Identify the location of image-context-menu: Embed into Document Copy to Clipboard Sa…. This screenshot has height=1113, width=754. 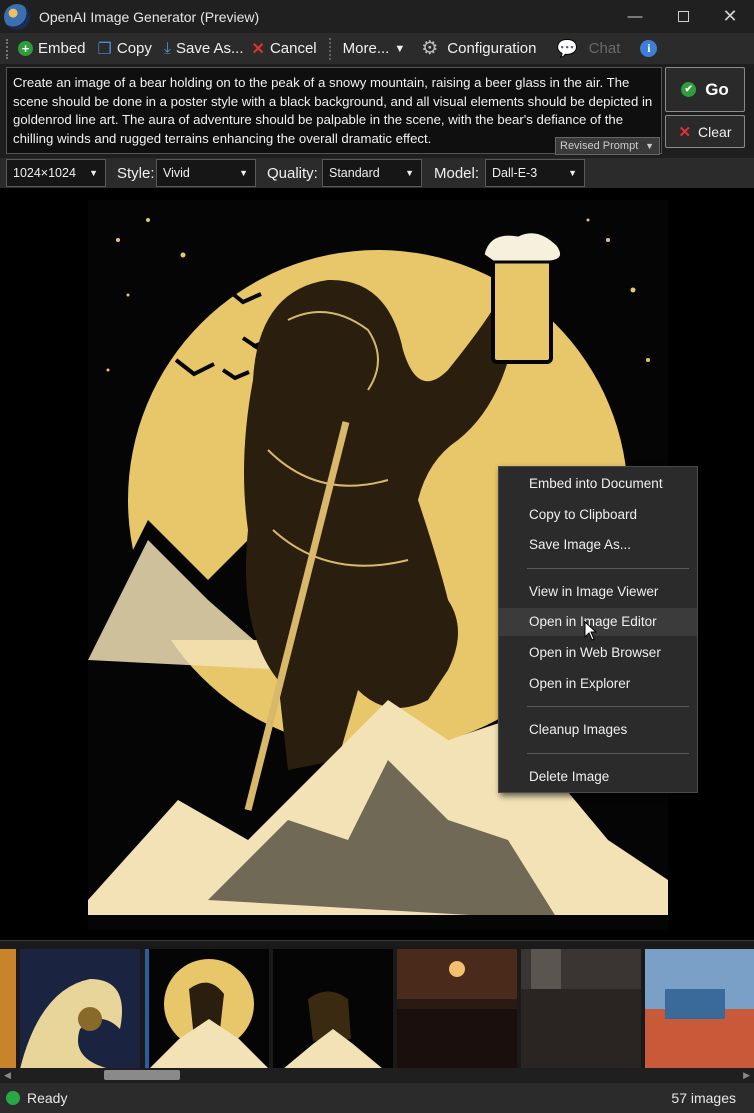
(598, 629).